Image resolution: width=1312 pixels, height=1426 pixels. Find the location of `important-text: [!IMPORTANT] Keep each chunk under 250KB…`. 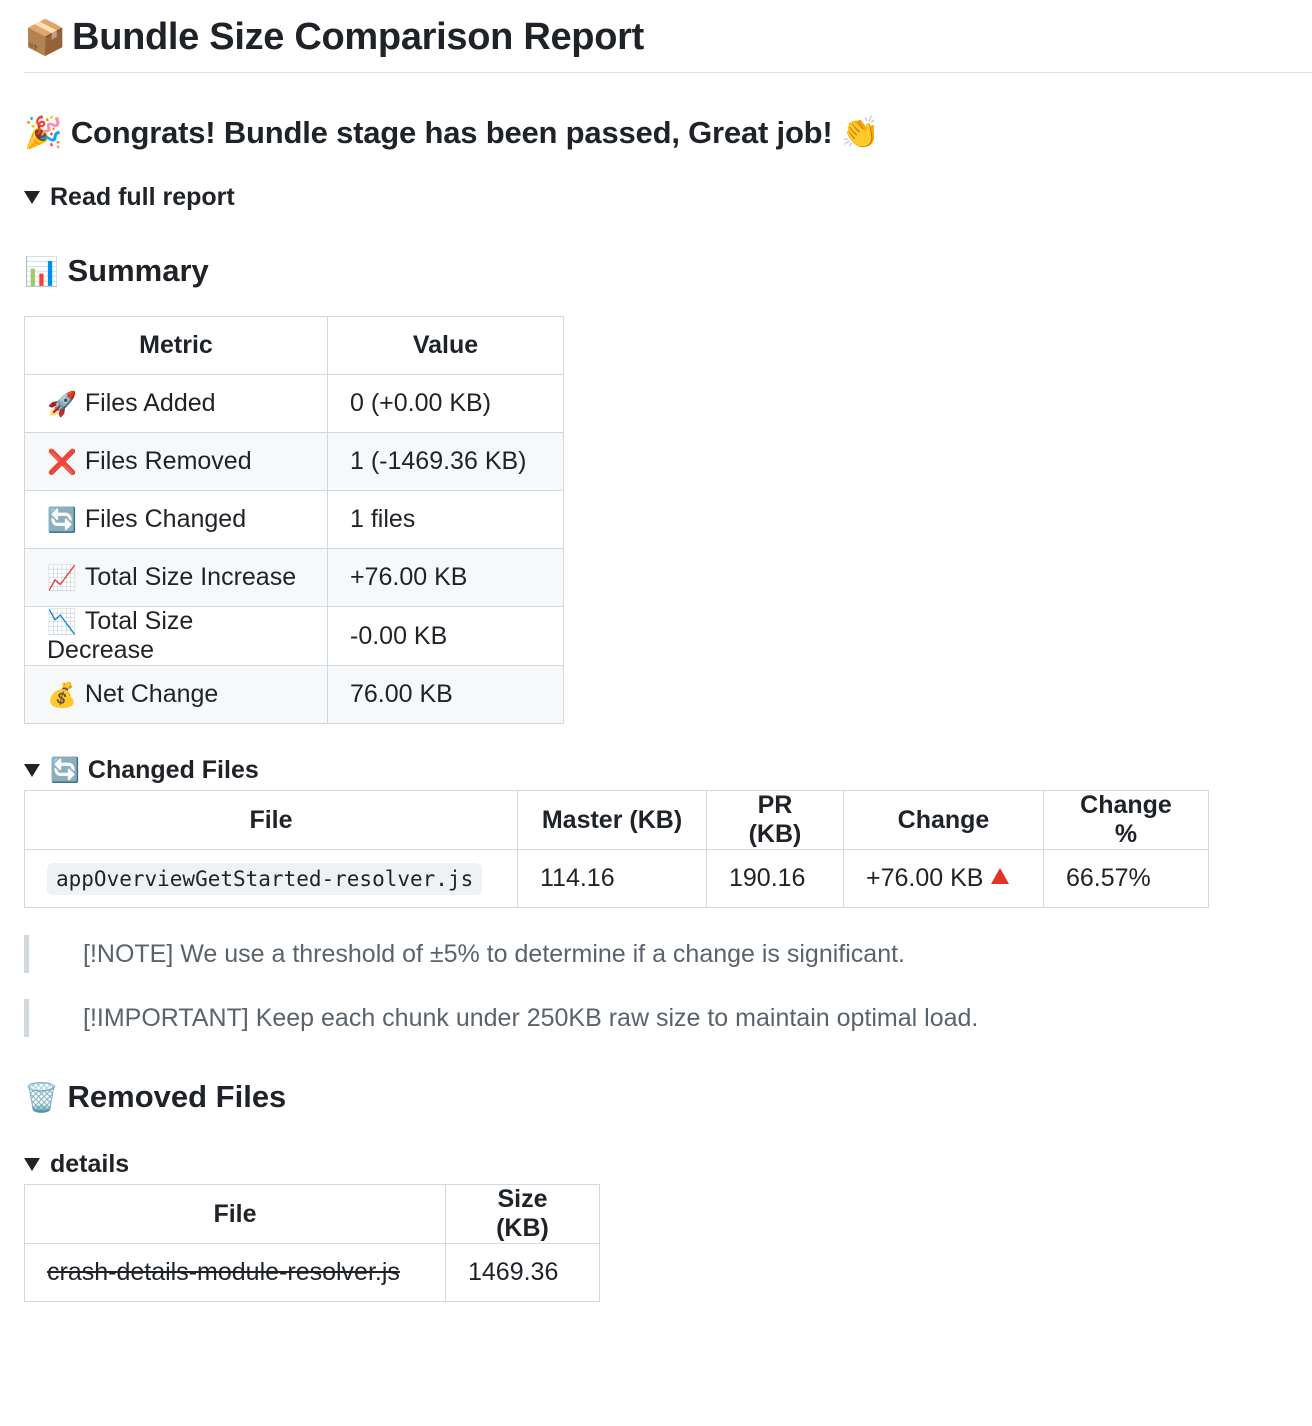

important-text: [!IMPORTANT] Keep each chunk under 250KB… is located at coordinates (531, 1018).